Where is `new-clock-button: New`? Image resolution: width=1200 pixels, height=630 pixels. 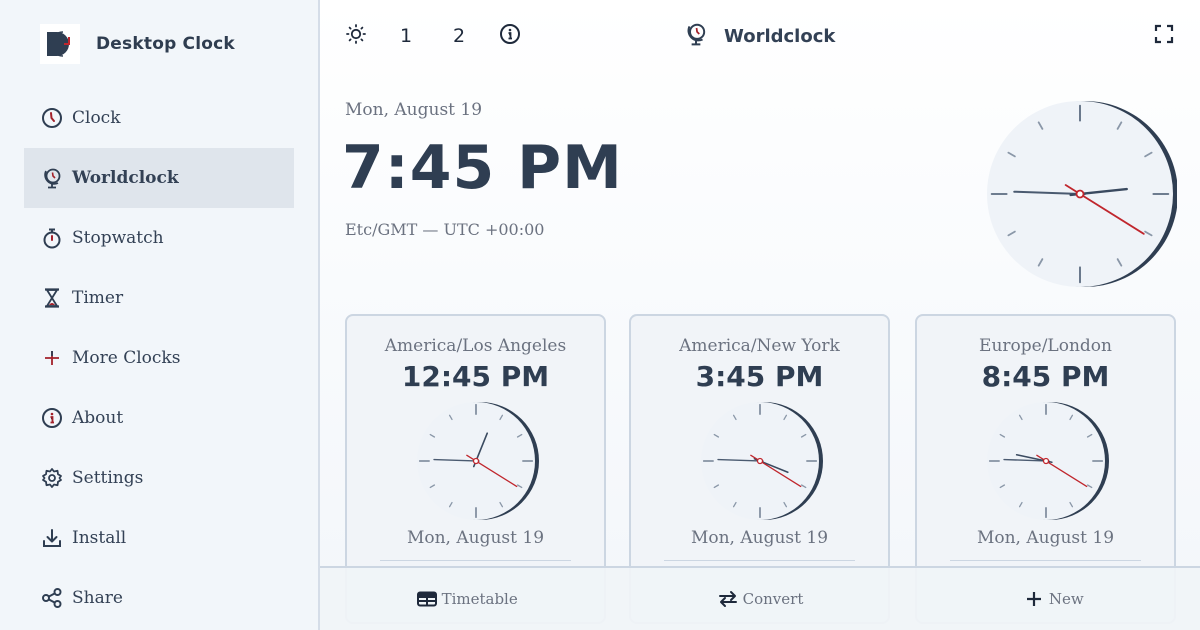
new-clock-button: New is located at coordinates (1053, 599).